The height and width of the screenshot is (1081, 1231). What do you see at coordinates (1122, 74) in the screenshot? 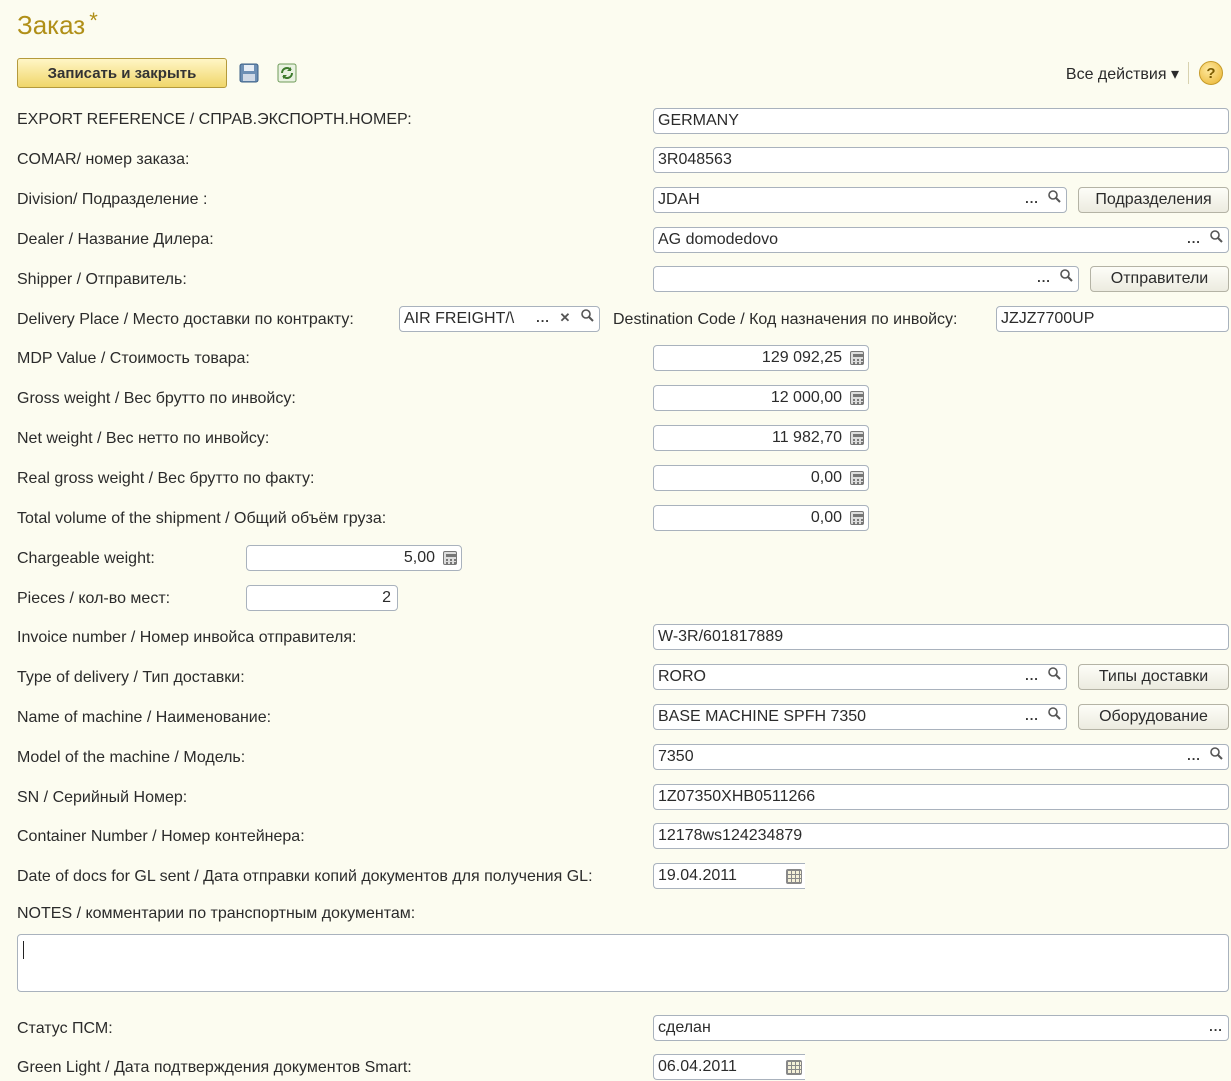
I see `all-actions-menu: Все действия ▾` at bounding box center [1122, 74].